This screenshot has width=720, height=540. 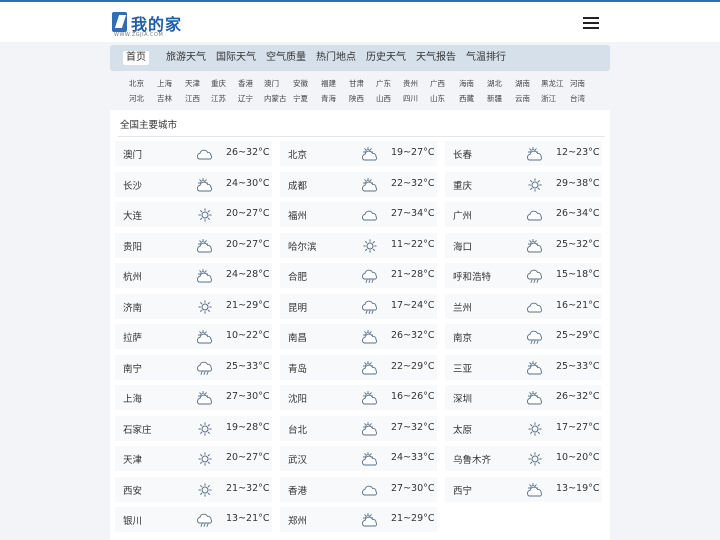 I want to click on city-weather-card: 海口 25~32°C, so click(x=523, y=245).